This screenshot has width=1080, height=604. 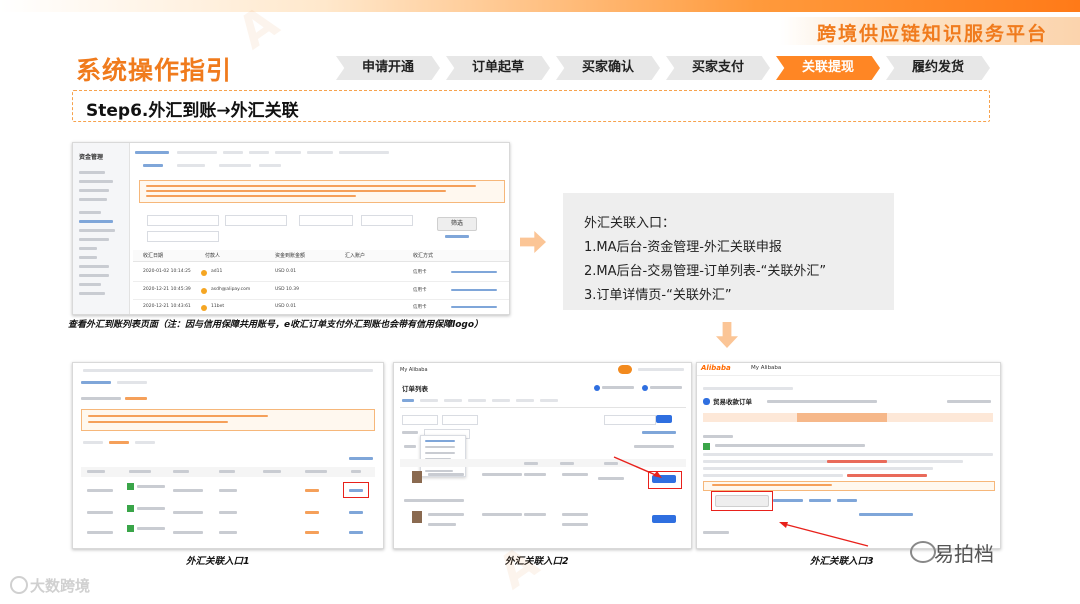 I want to click on date-from-input, so click(x=326, y=220).